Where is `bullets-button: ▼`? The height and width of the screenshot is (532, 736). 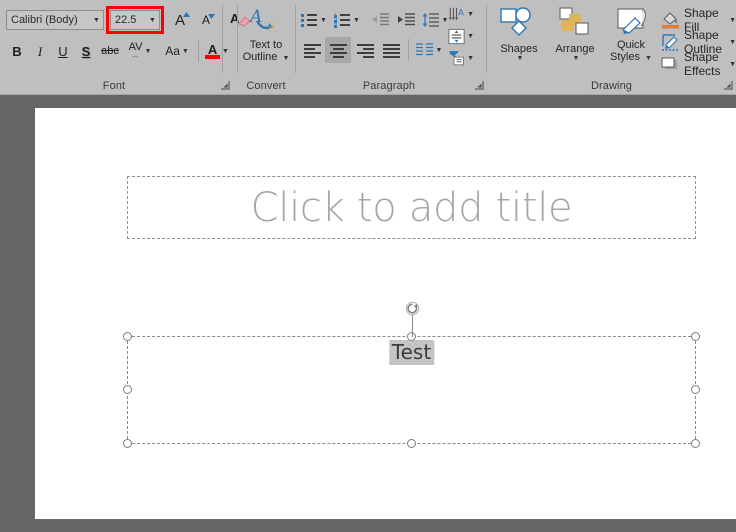 bullets-button: ▼ is located at coordinates (314, 20).